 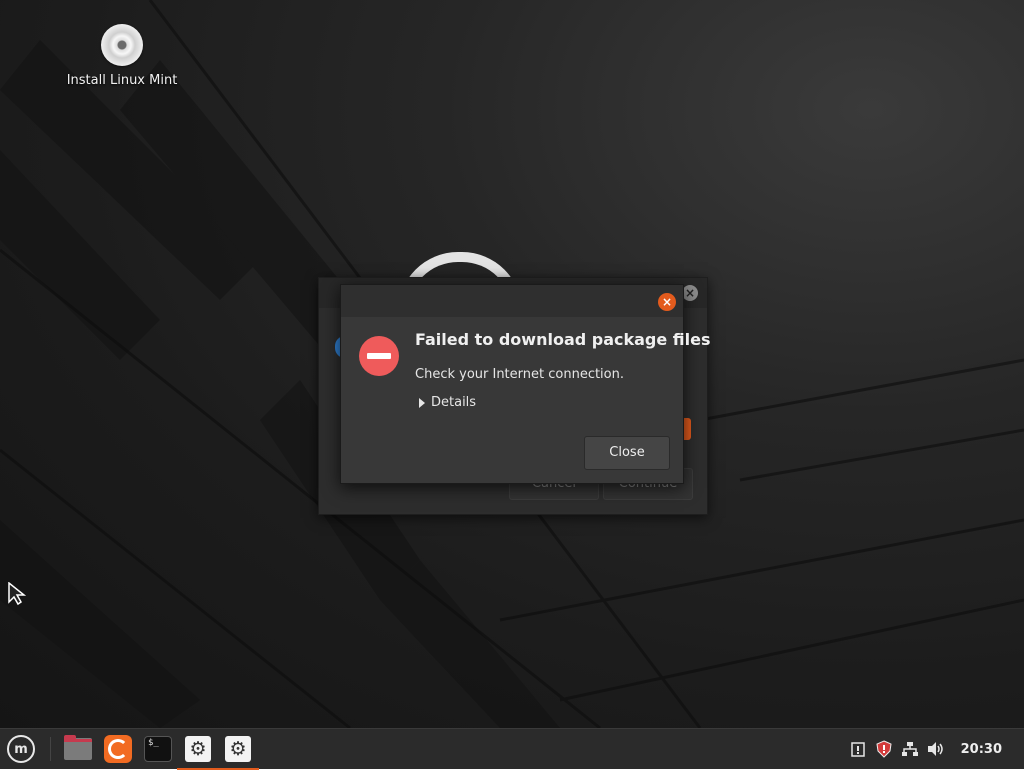 What do you see at coordinates (512, 749) in the screenshot?
I see `taskbar: m $_ ⚙ ⚙ 20:30` at bounding box center [512, 749].